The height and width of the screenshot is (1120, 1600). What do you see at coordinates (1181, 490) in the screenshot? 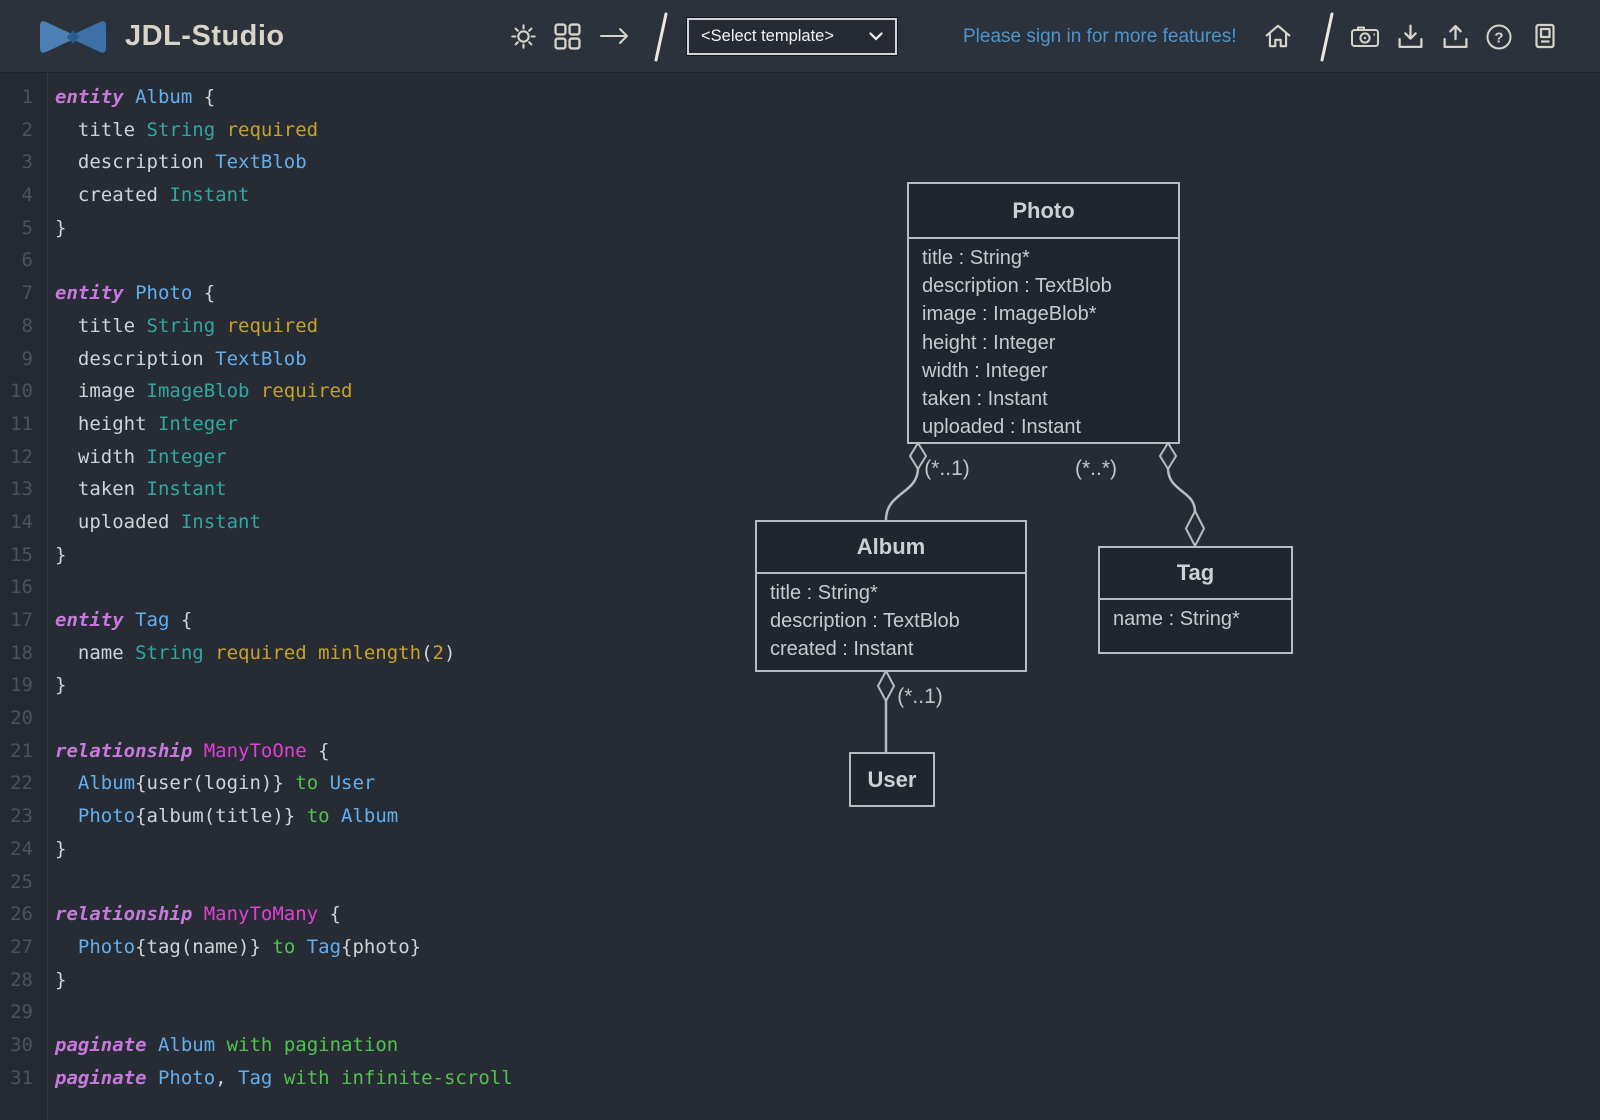
I see `edge-photo-tag` at bounding box center [1181, 490].